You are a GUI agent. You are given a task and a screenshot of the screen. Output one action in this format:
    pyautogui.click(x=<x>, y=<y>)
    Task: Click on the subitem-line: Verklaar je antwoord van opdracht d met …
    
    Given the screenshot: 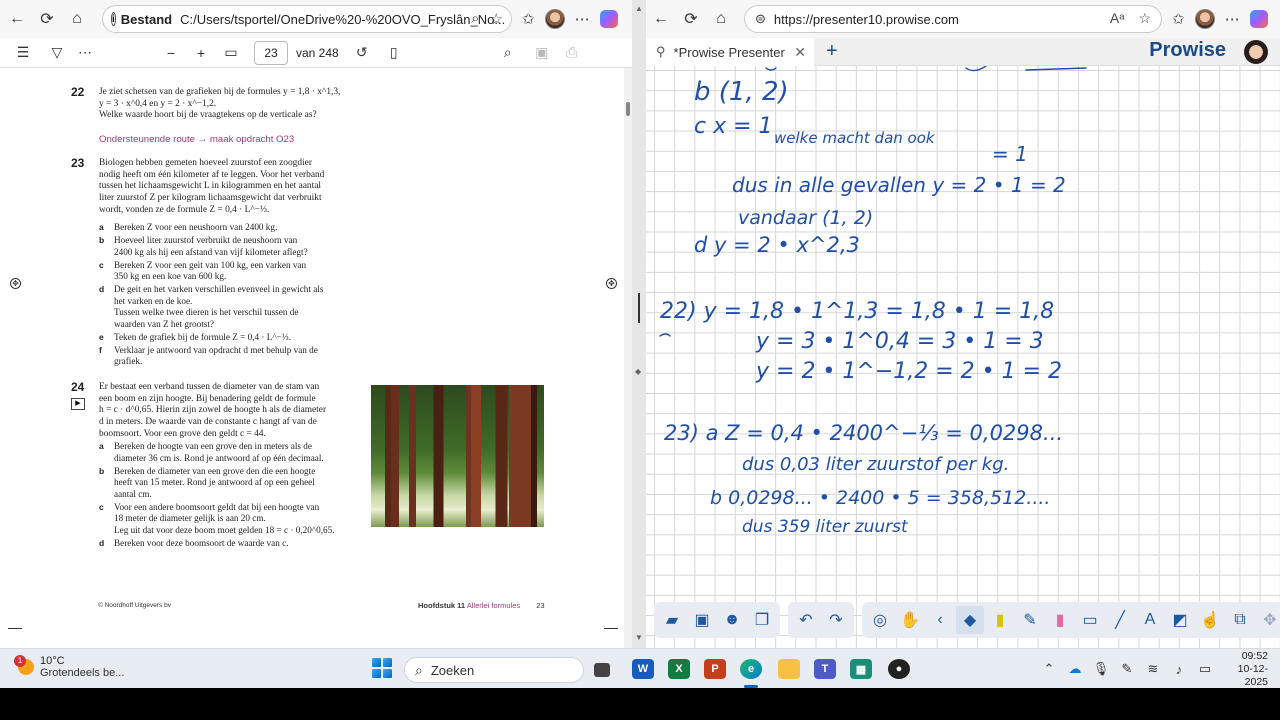 What is the action you would take?
    pyautogui.click(x=216, y=349)
    